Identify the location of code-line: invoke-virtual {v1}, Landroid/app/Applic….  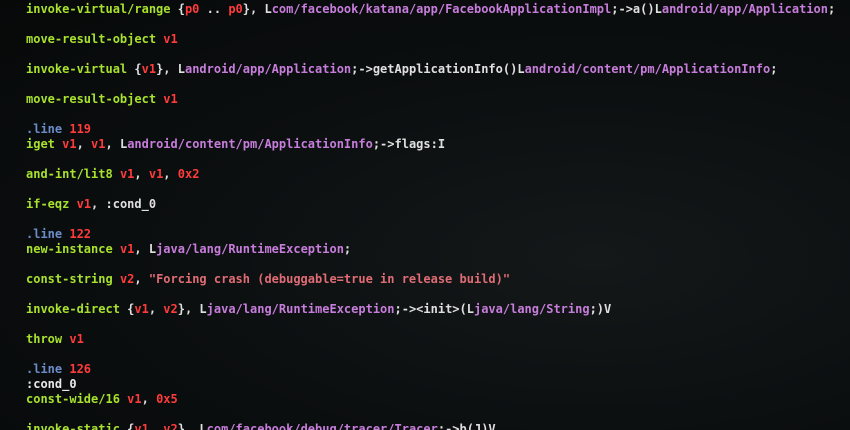
(401, 69).